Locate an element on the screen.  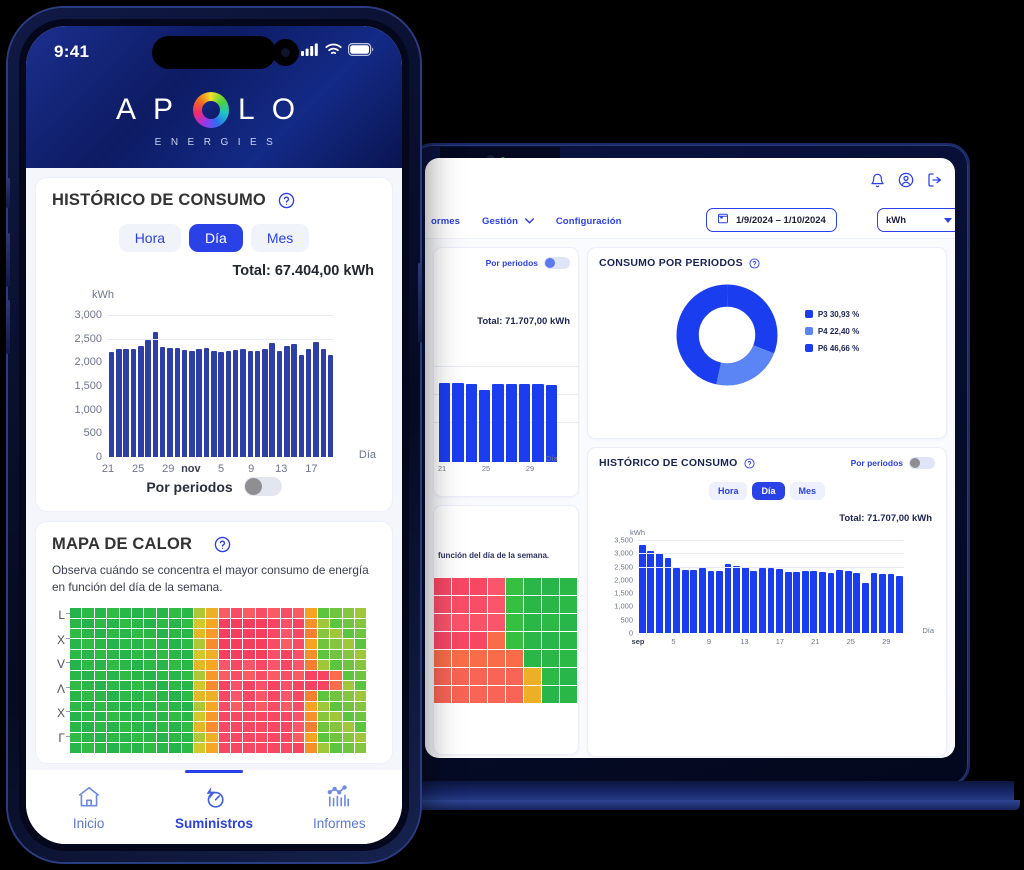
left-por-periodos-toggle: Por periodos is located at coordinates (528, 263).